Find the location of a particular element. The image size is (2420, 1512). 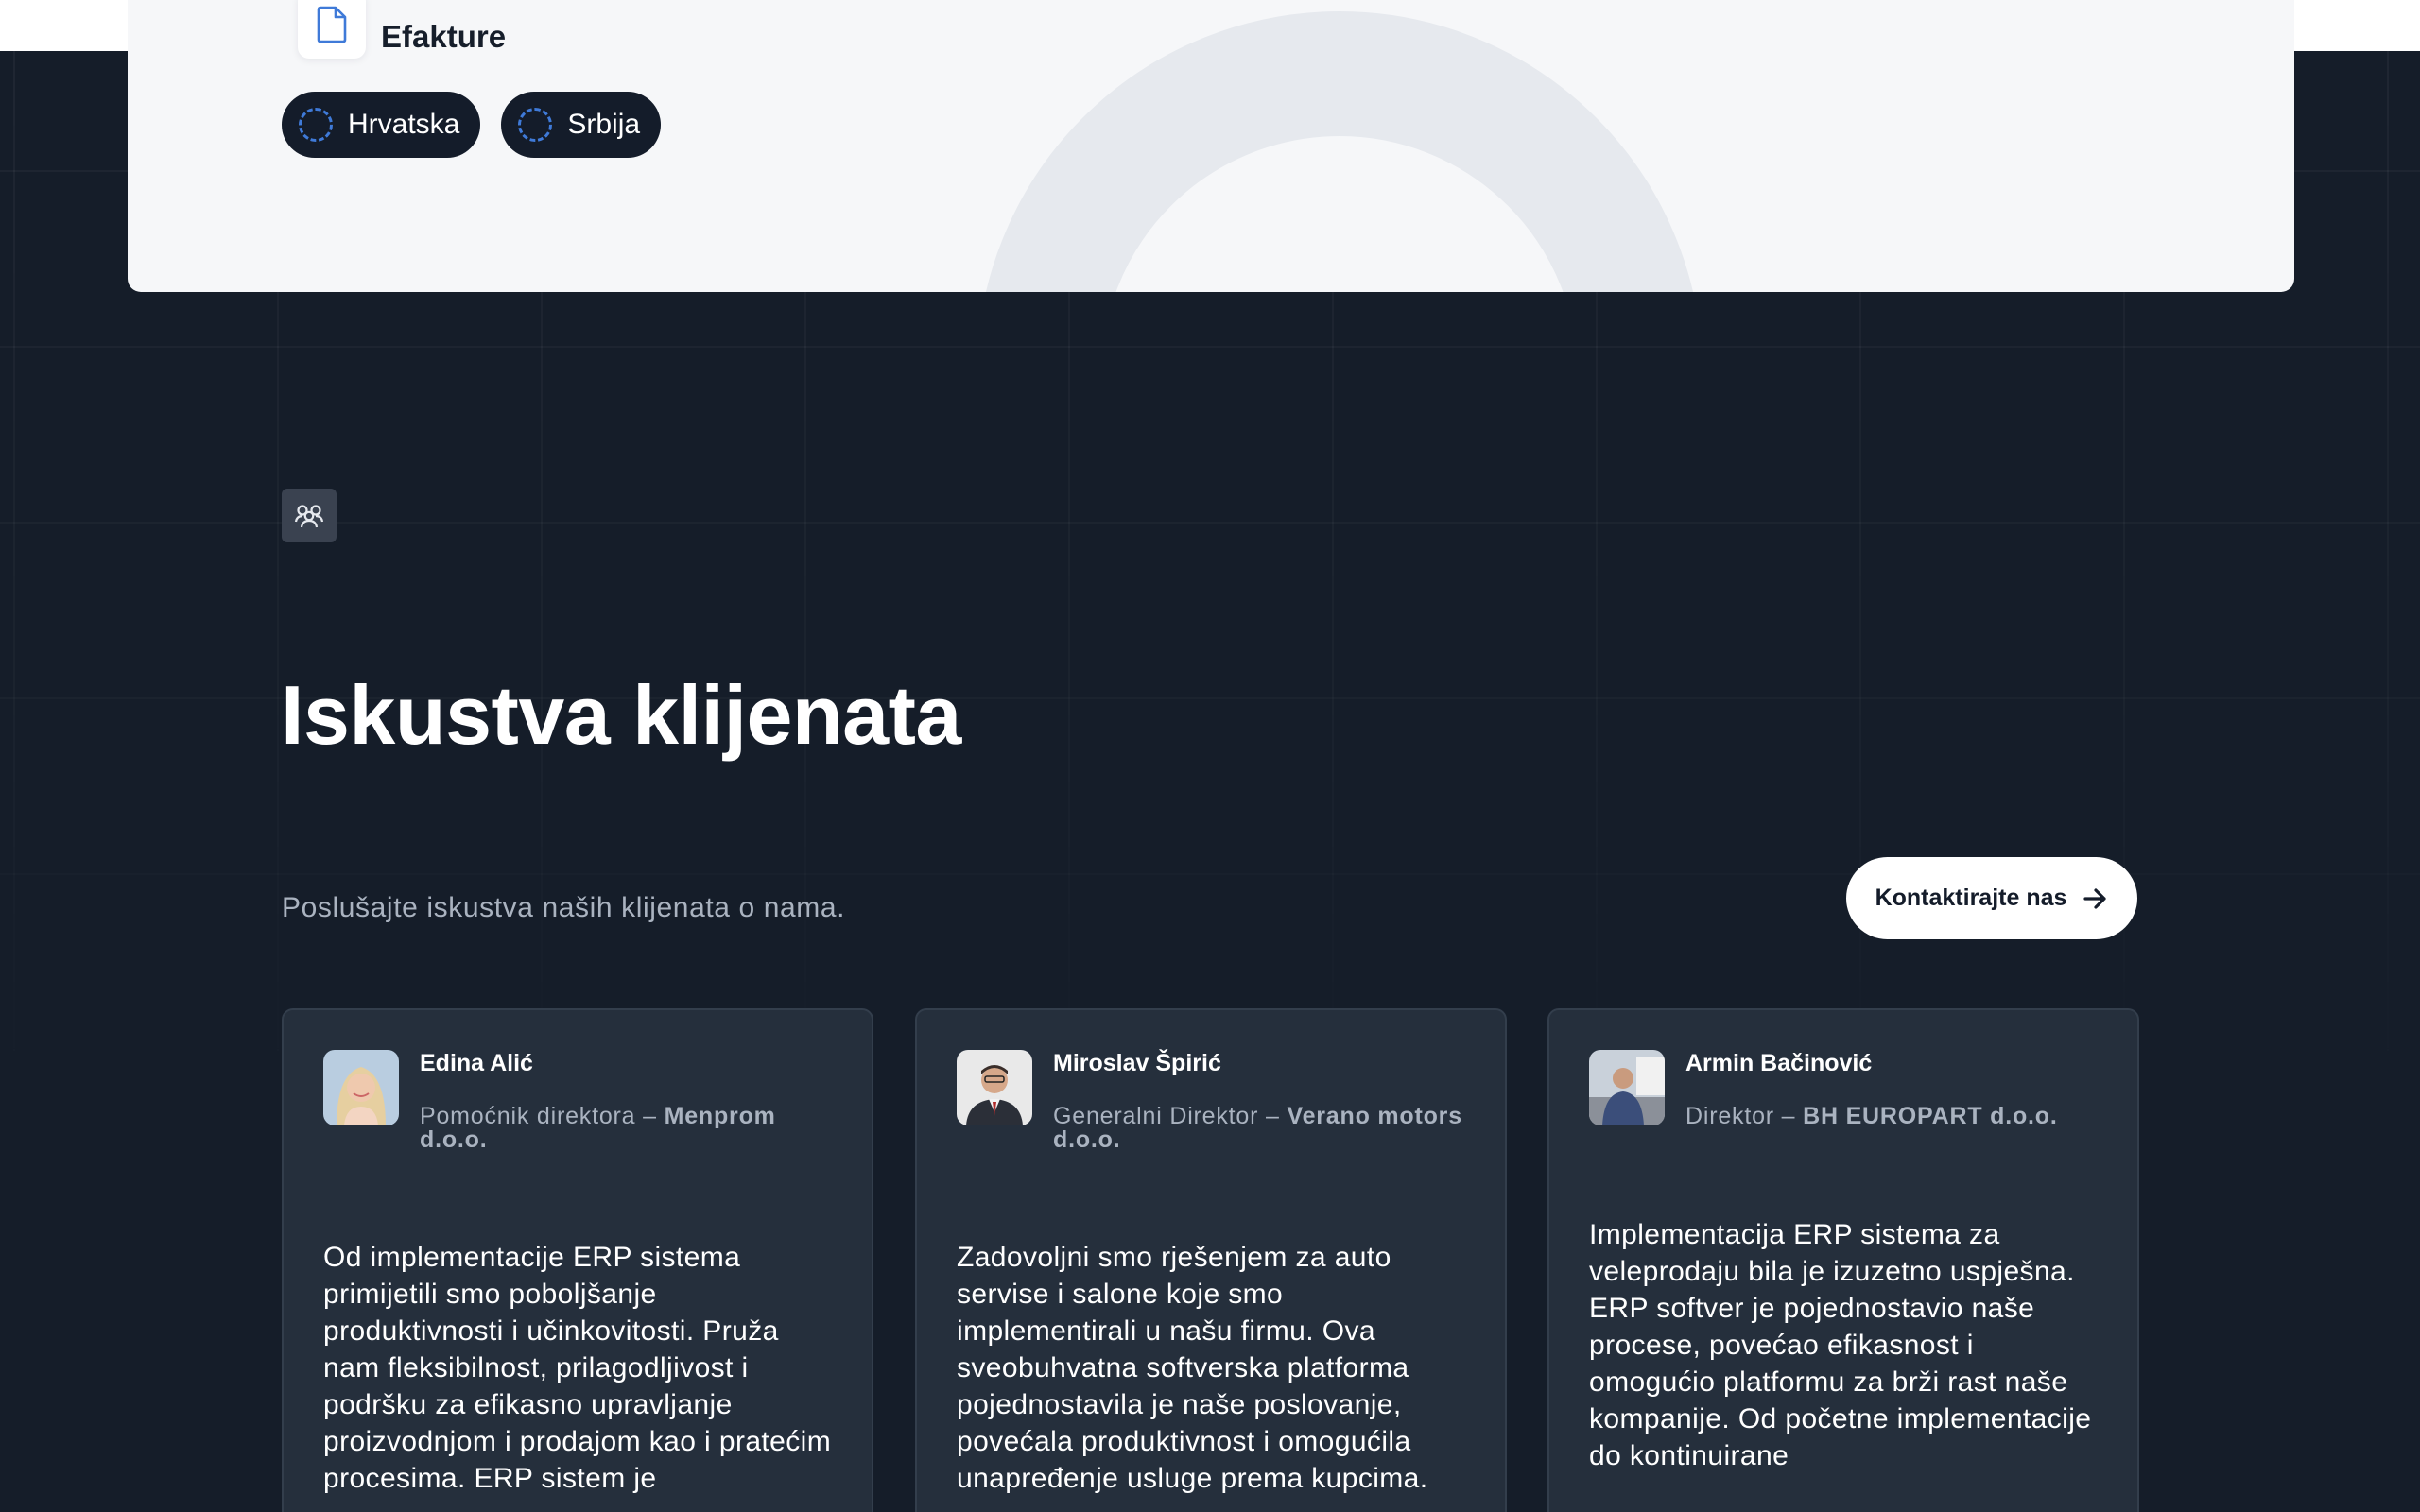

pill-label: Hrvatska is located at coordinates (404, 124).